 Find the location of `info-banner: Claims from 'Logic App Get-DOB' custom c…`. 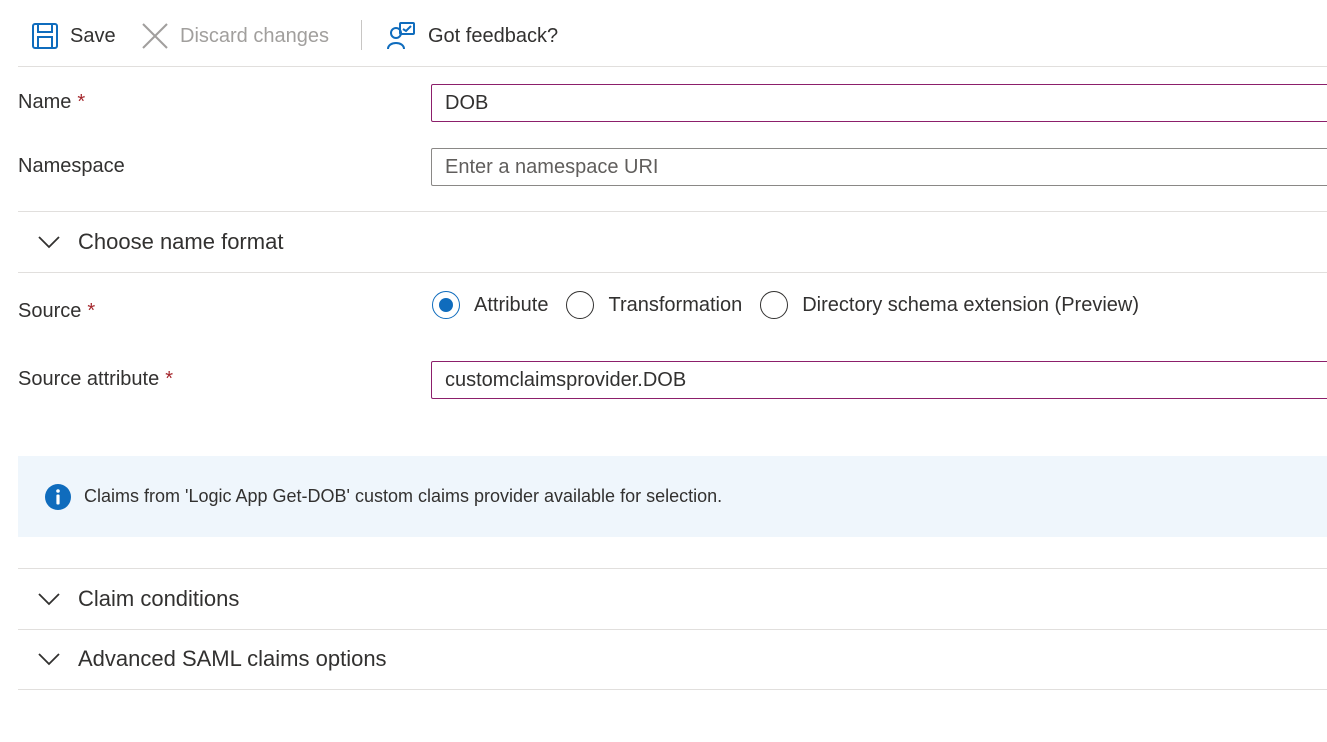

info-banner: Claims from 'Logic App Get-DOB' custom c… is located at coordinates (672, 496).